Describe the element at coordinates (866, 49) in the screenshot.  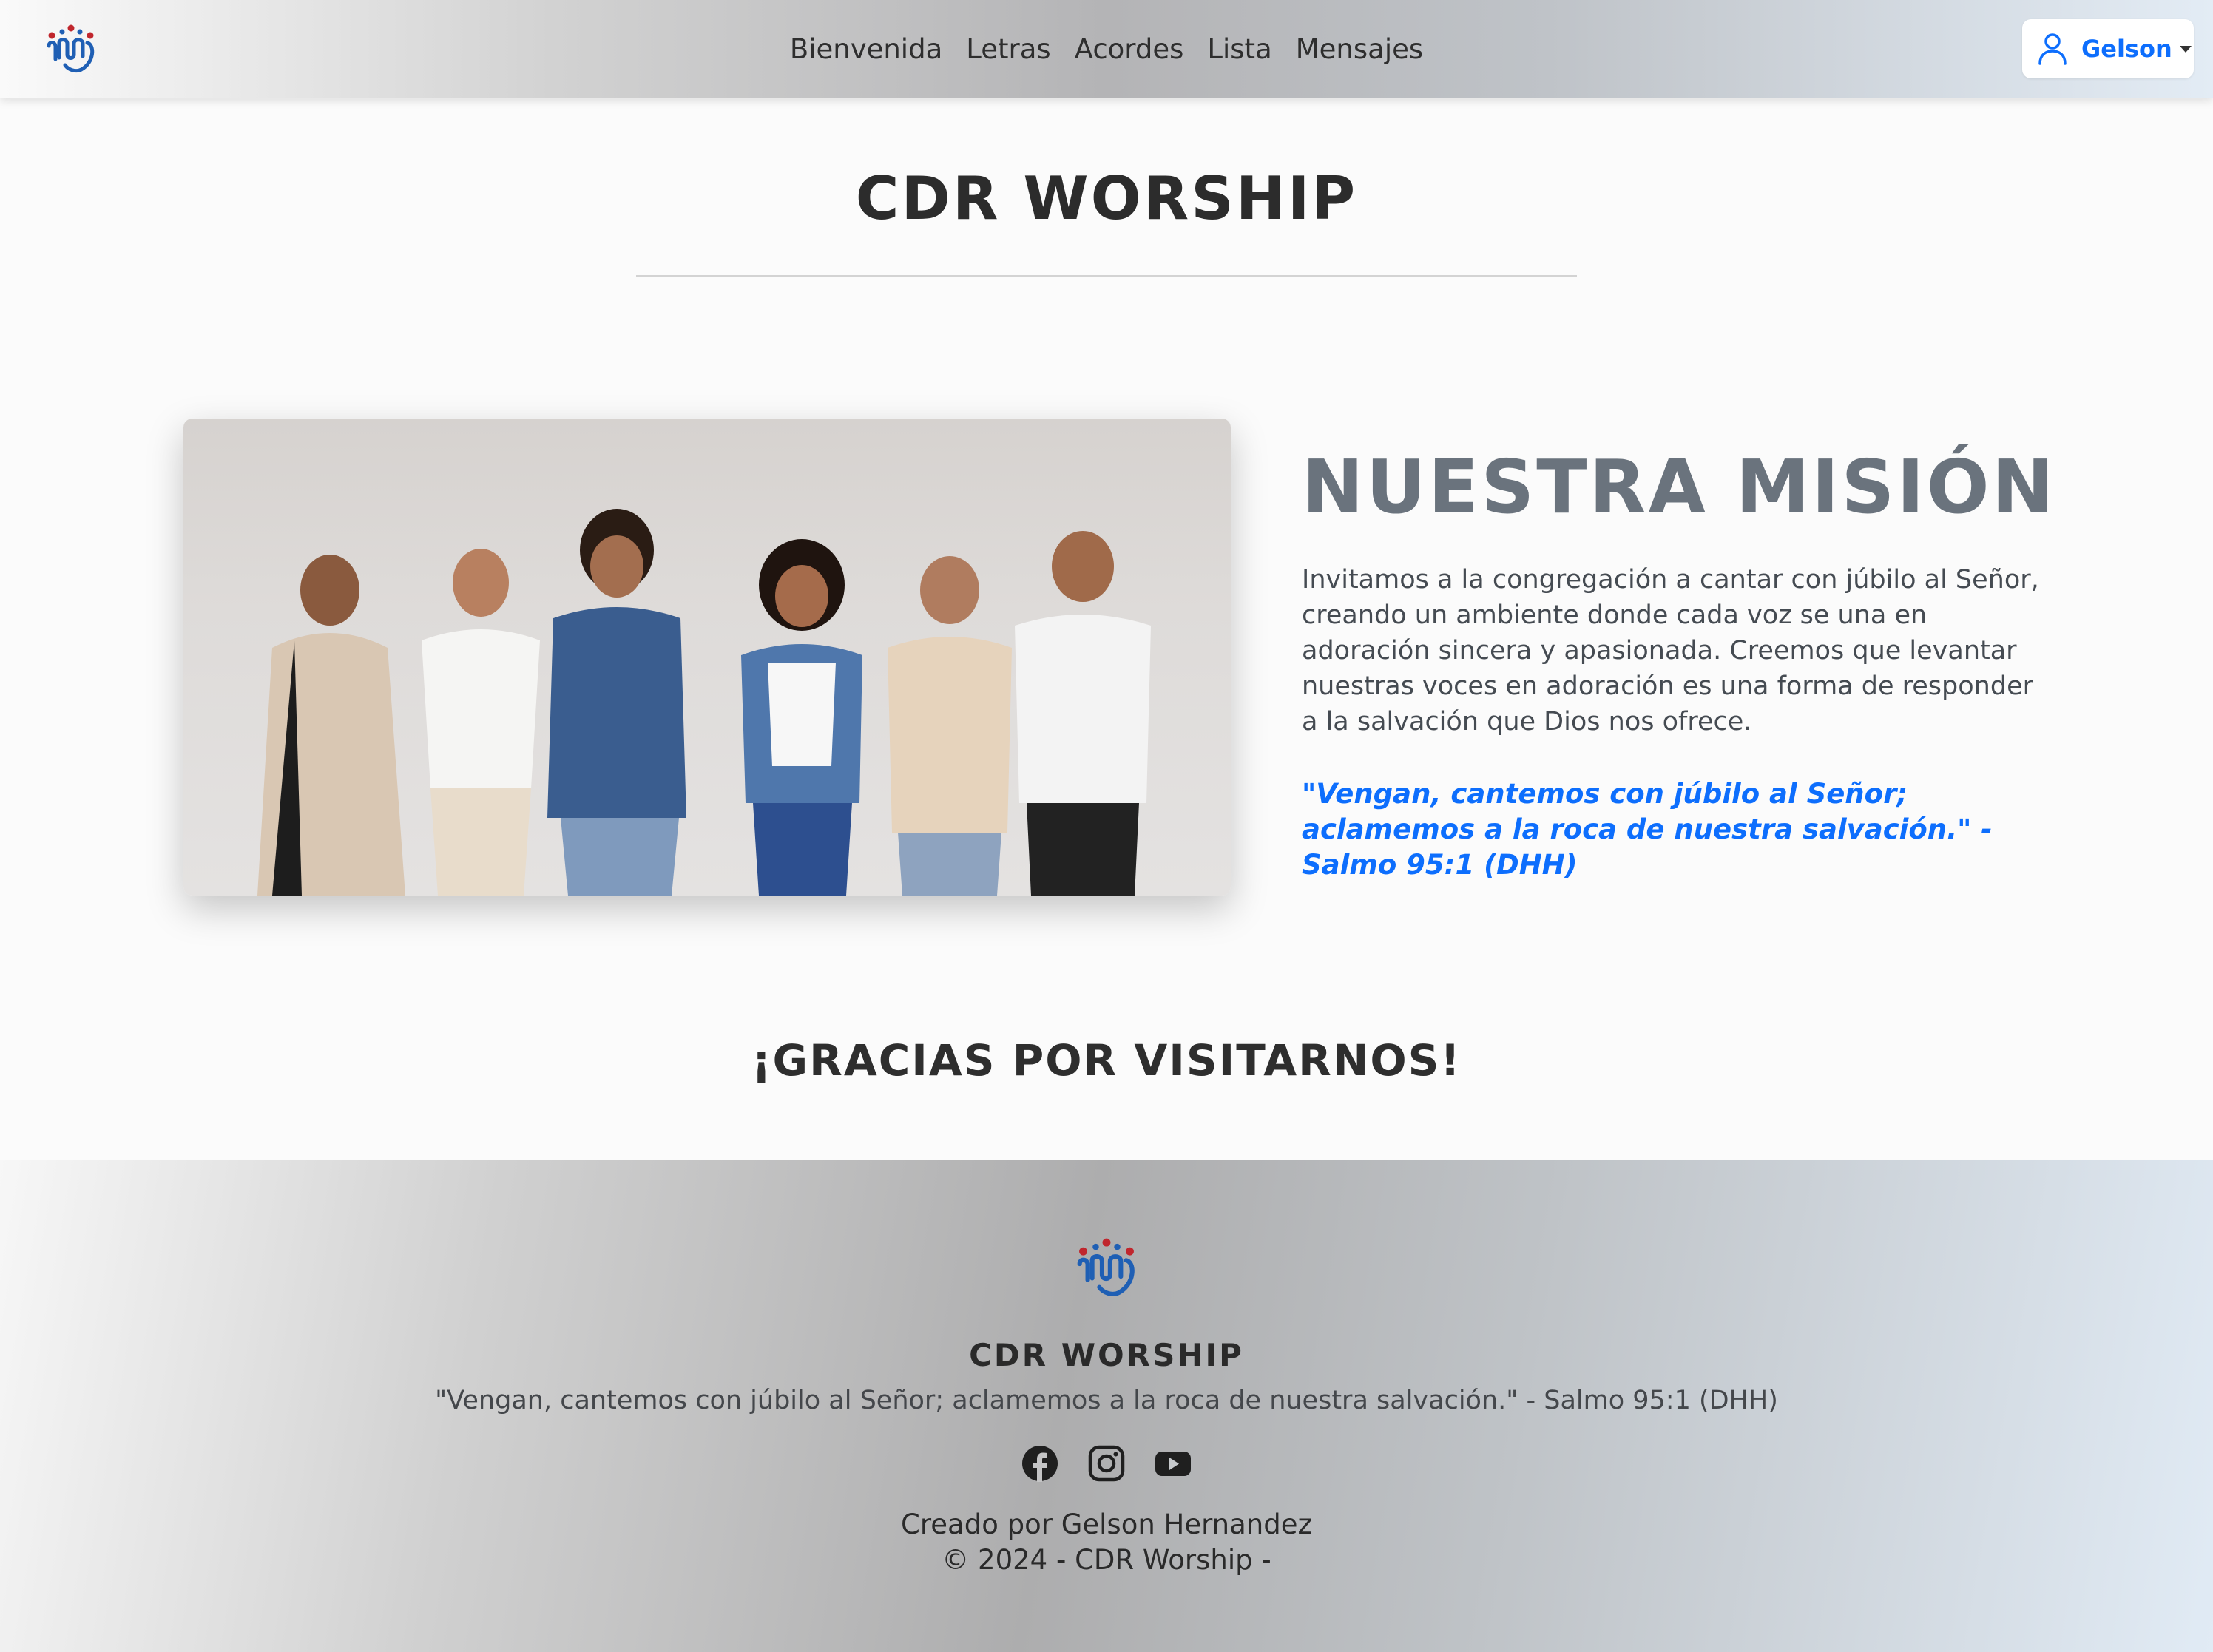
I see `nav-link-bienvenida: Bienvenida` at that location.